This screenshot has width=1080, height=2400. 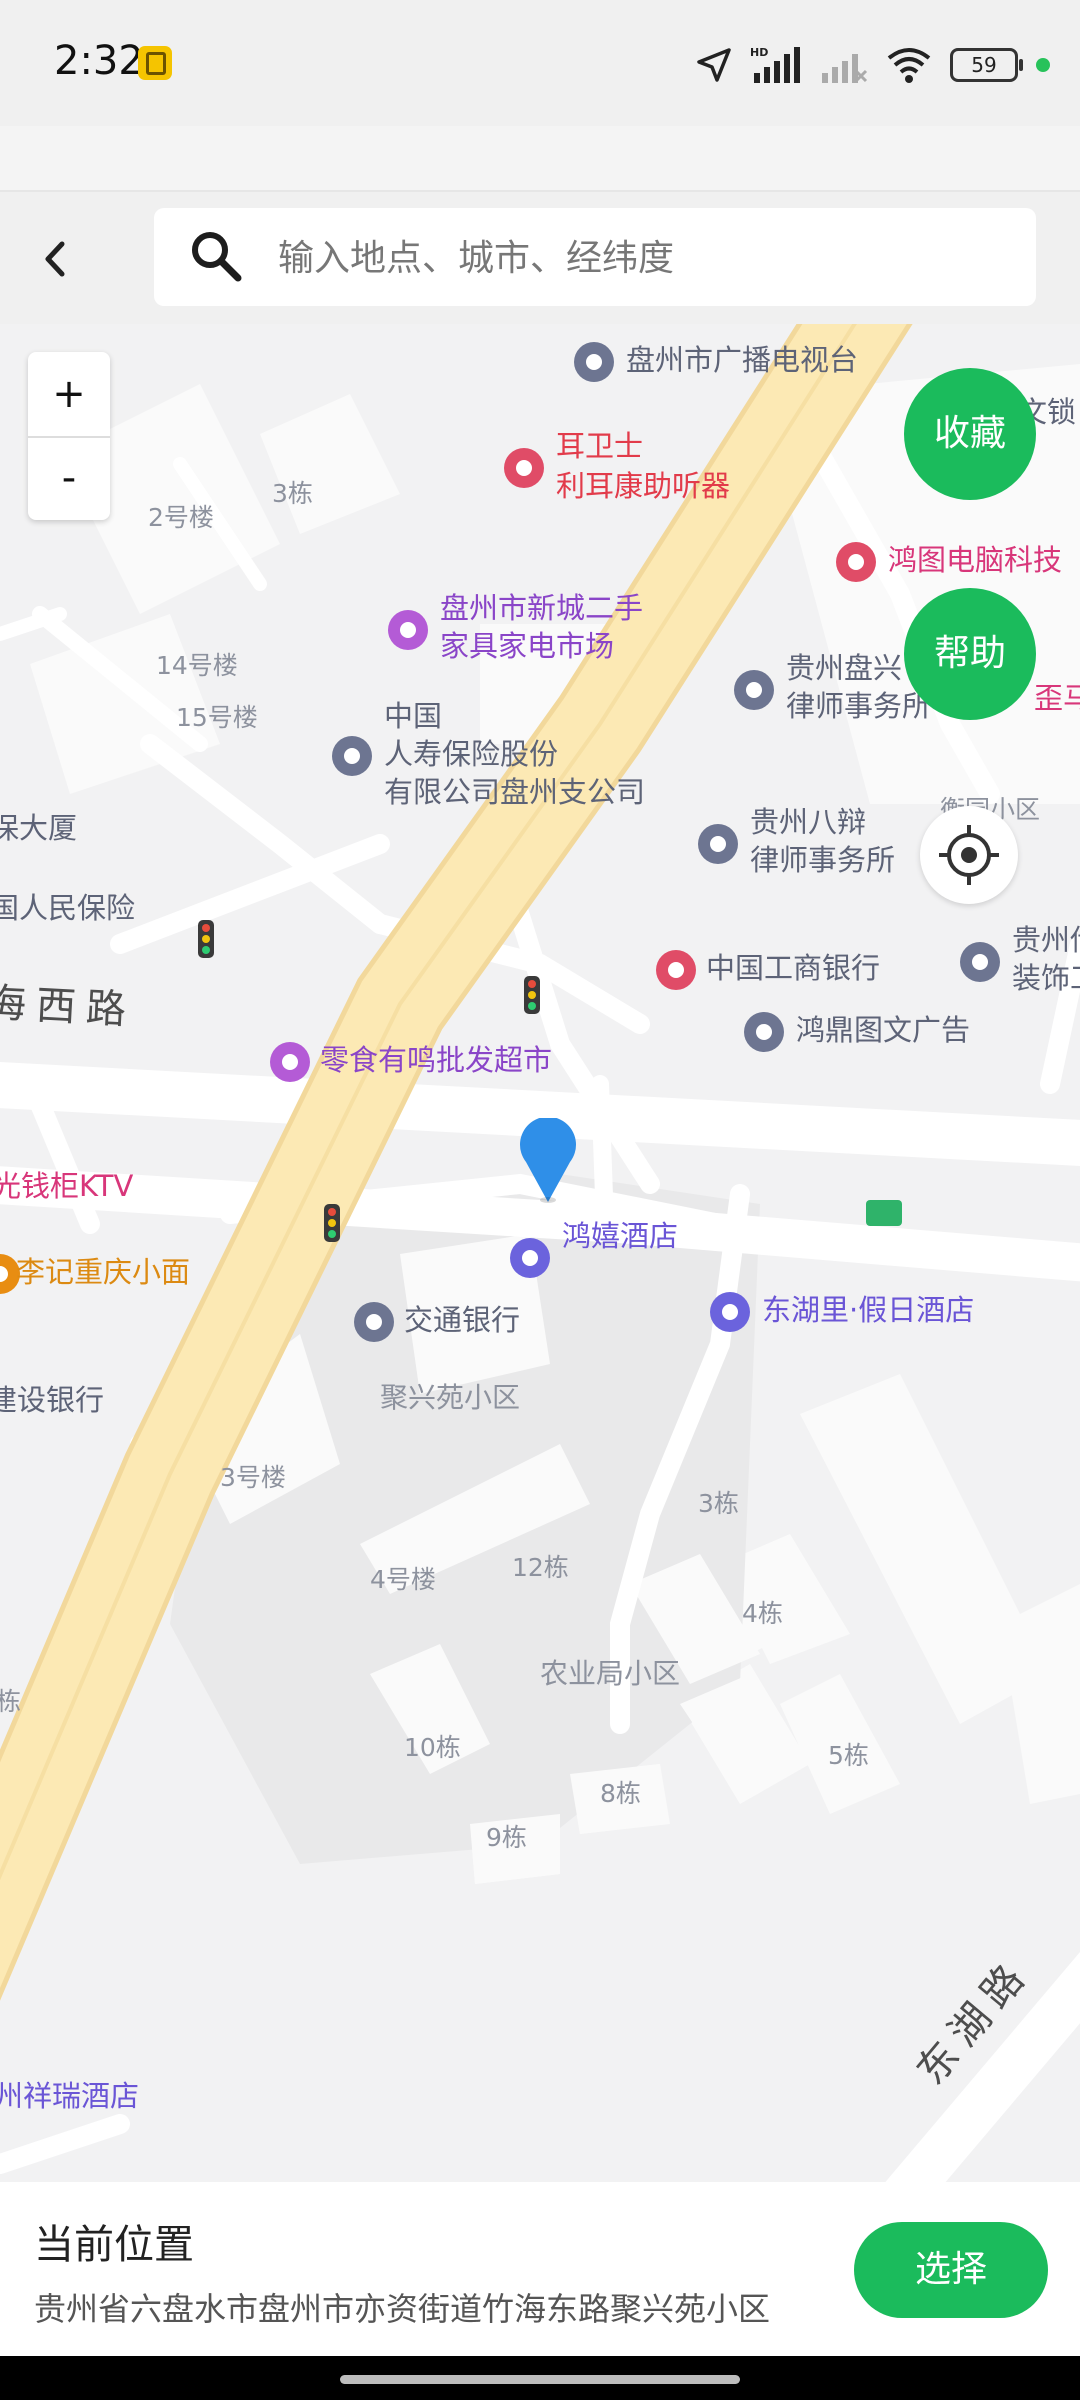 I want to click on poi-label: 家具家电市场, so click(x=527, y=646).